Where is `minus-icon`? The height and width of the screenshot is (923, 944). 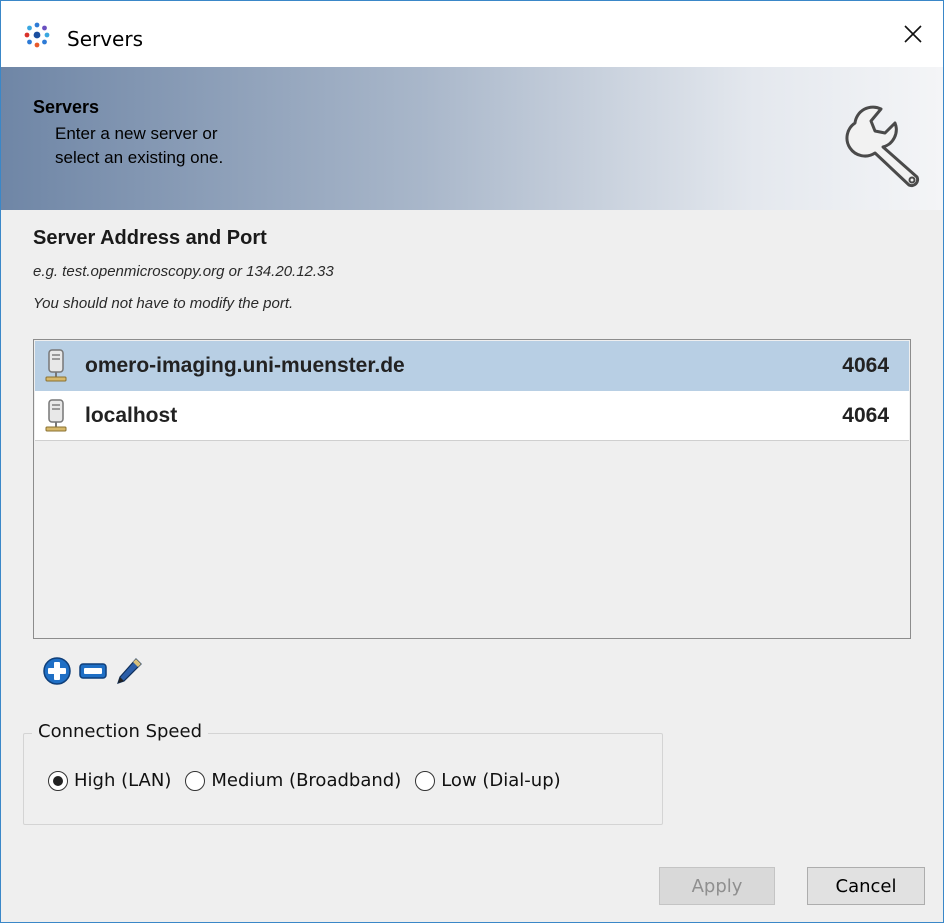
minus-icon is located at coordinates (93, 671).